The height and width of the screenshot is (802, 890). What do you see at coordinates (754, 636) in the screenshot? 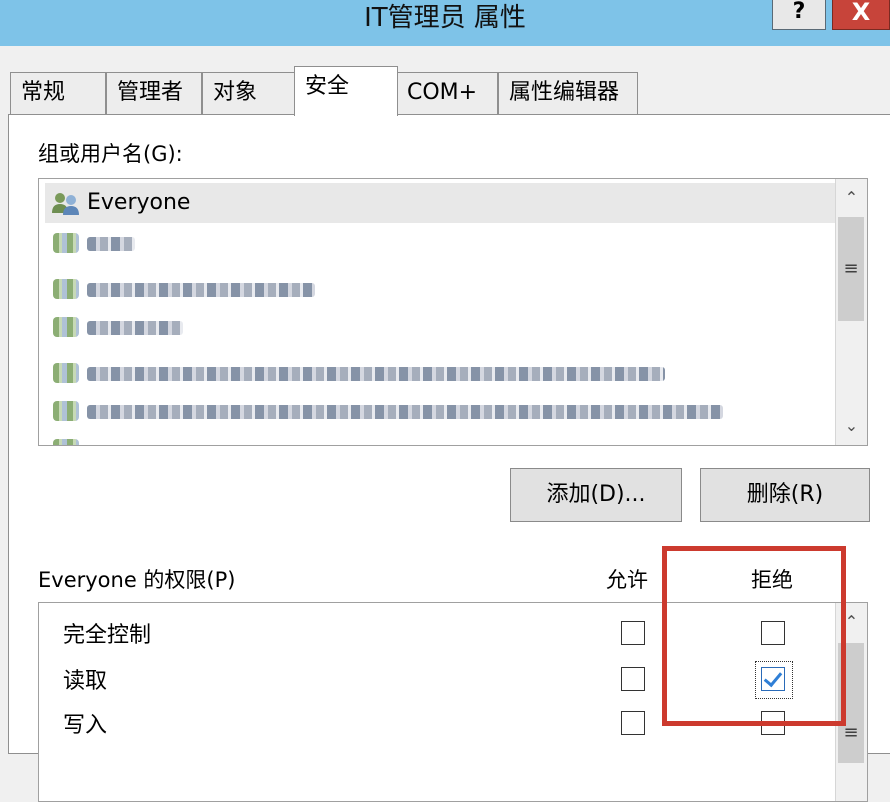
I see `deny-column-highlight` at bounding box center [754, 636].